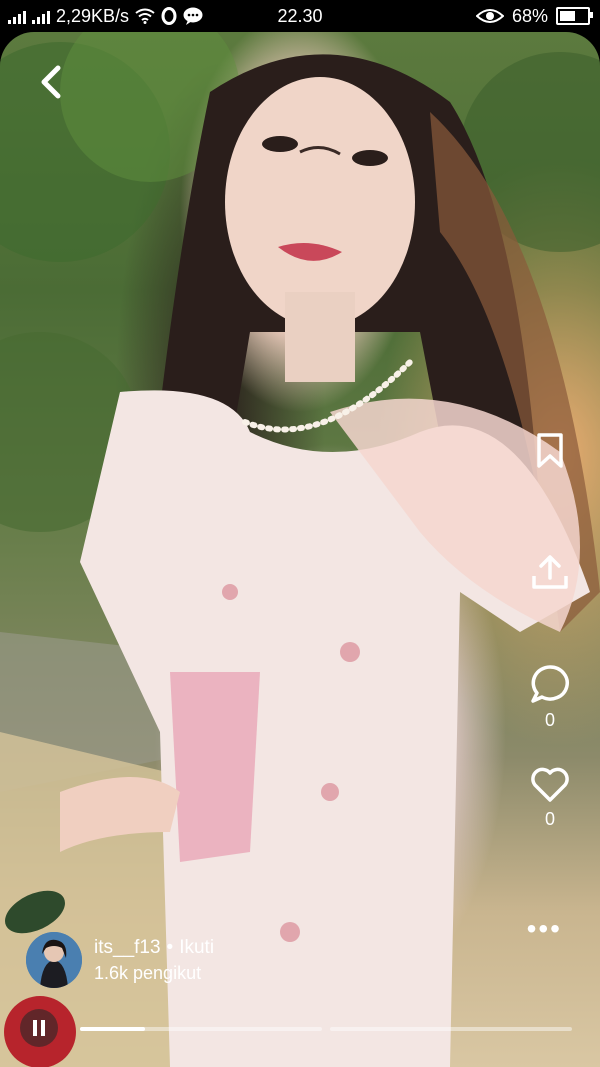  Describe the element at coordinates (120, 960) in the screenshot. I see `author-info: its__f13 • Ikuti 1.6k pengikut` at that location.